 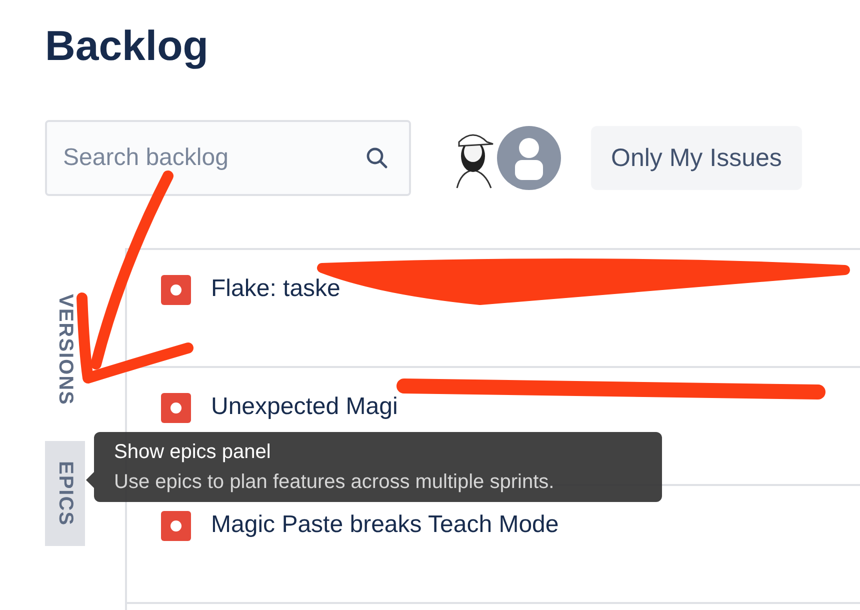 What do you see at coordinates (275, 289) in the screenshot?
I see `issue-title: Flake: taske` at bounding box center [275, 289].